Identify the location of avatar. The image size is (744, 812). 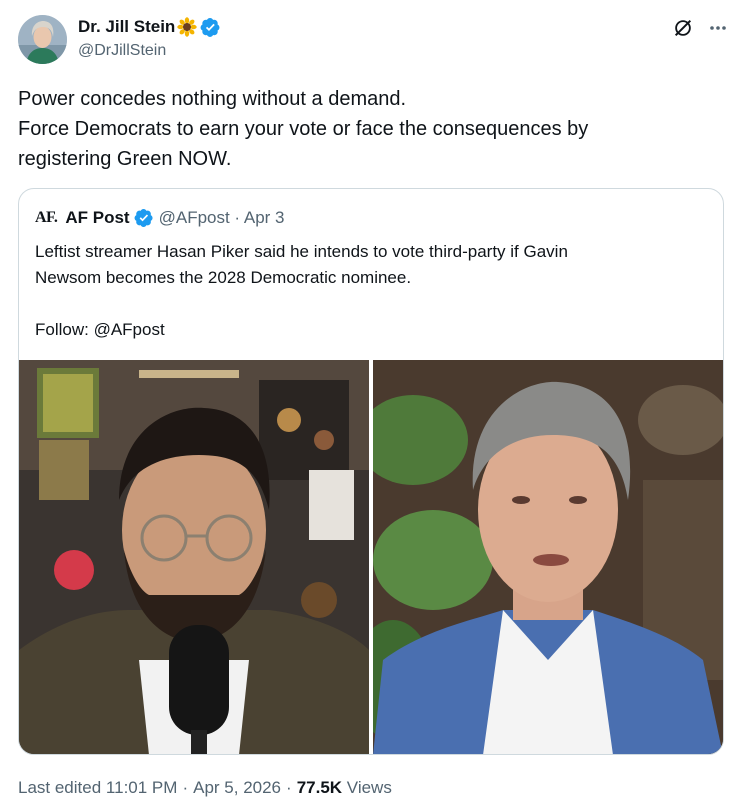
(42, 39).